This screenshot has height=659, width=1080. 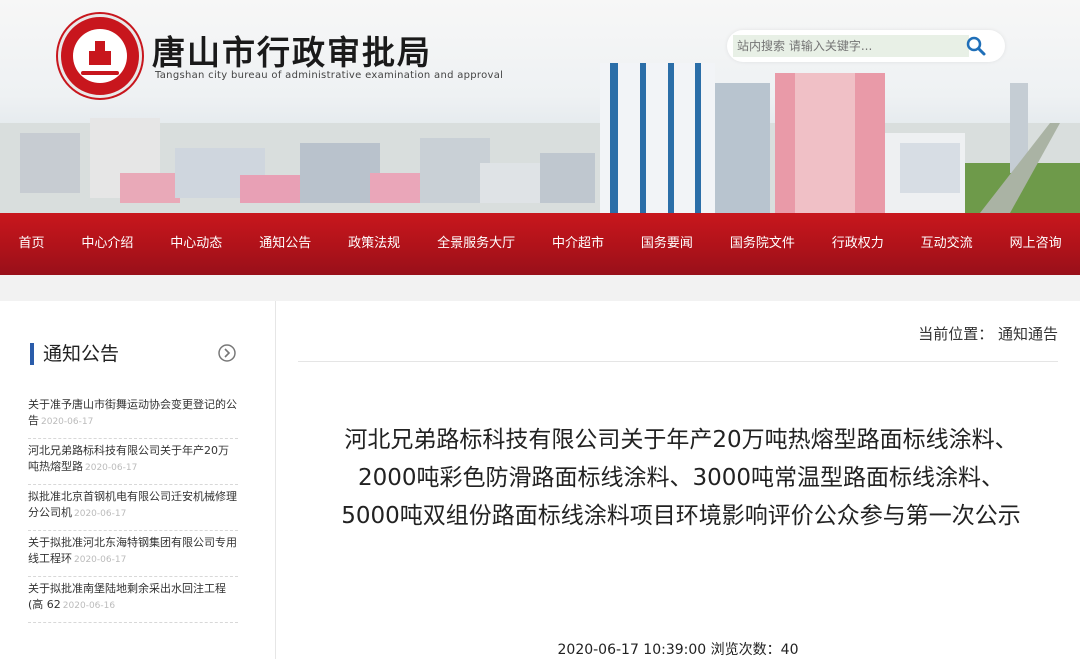 I want to click on list-item: 河北兄弟路标科技有限公司关于年产20万吨热熔型路 2020-06-17, so click(x=133, y=462).